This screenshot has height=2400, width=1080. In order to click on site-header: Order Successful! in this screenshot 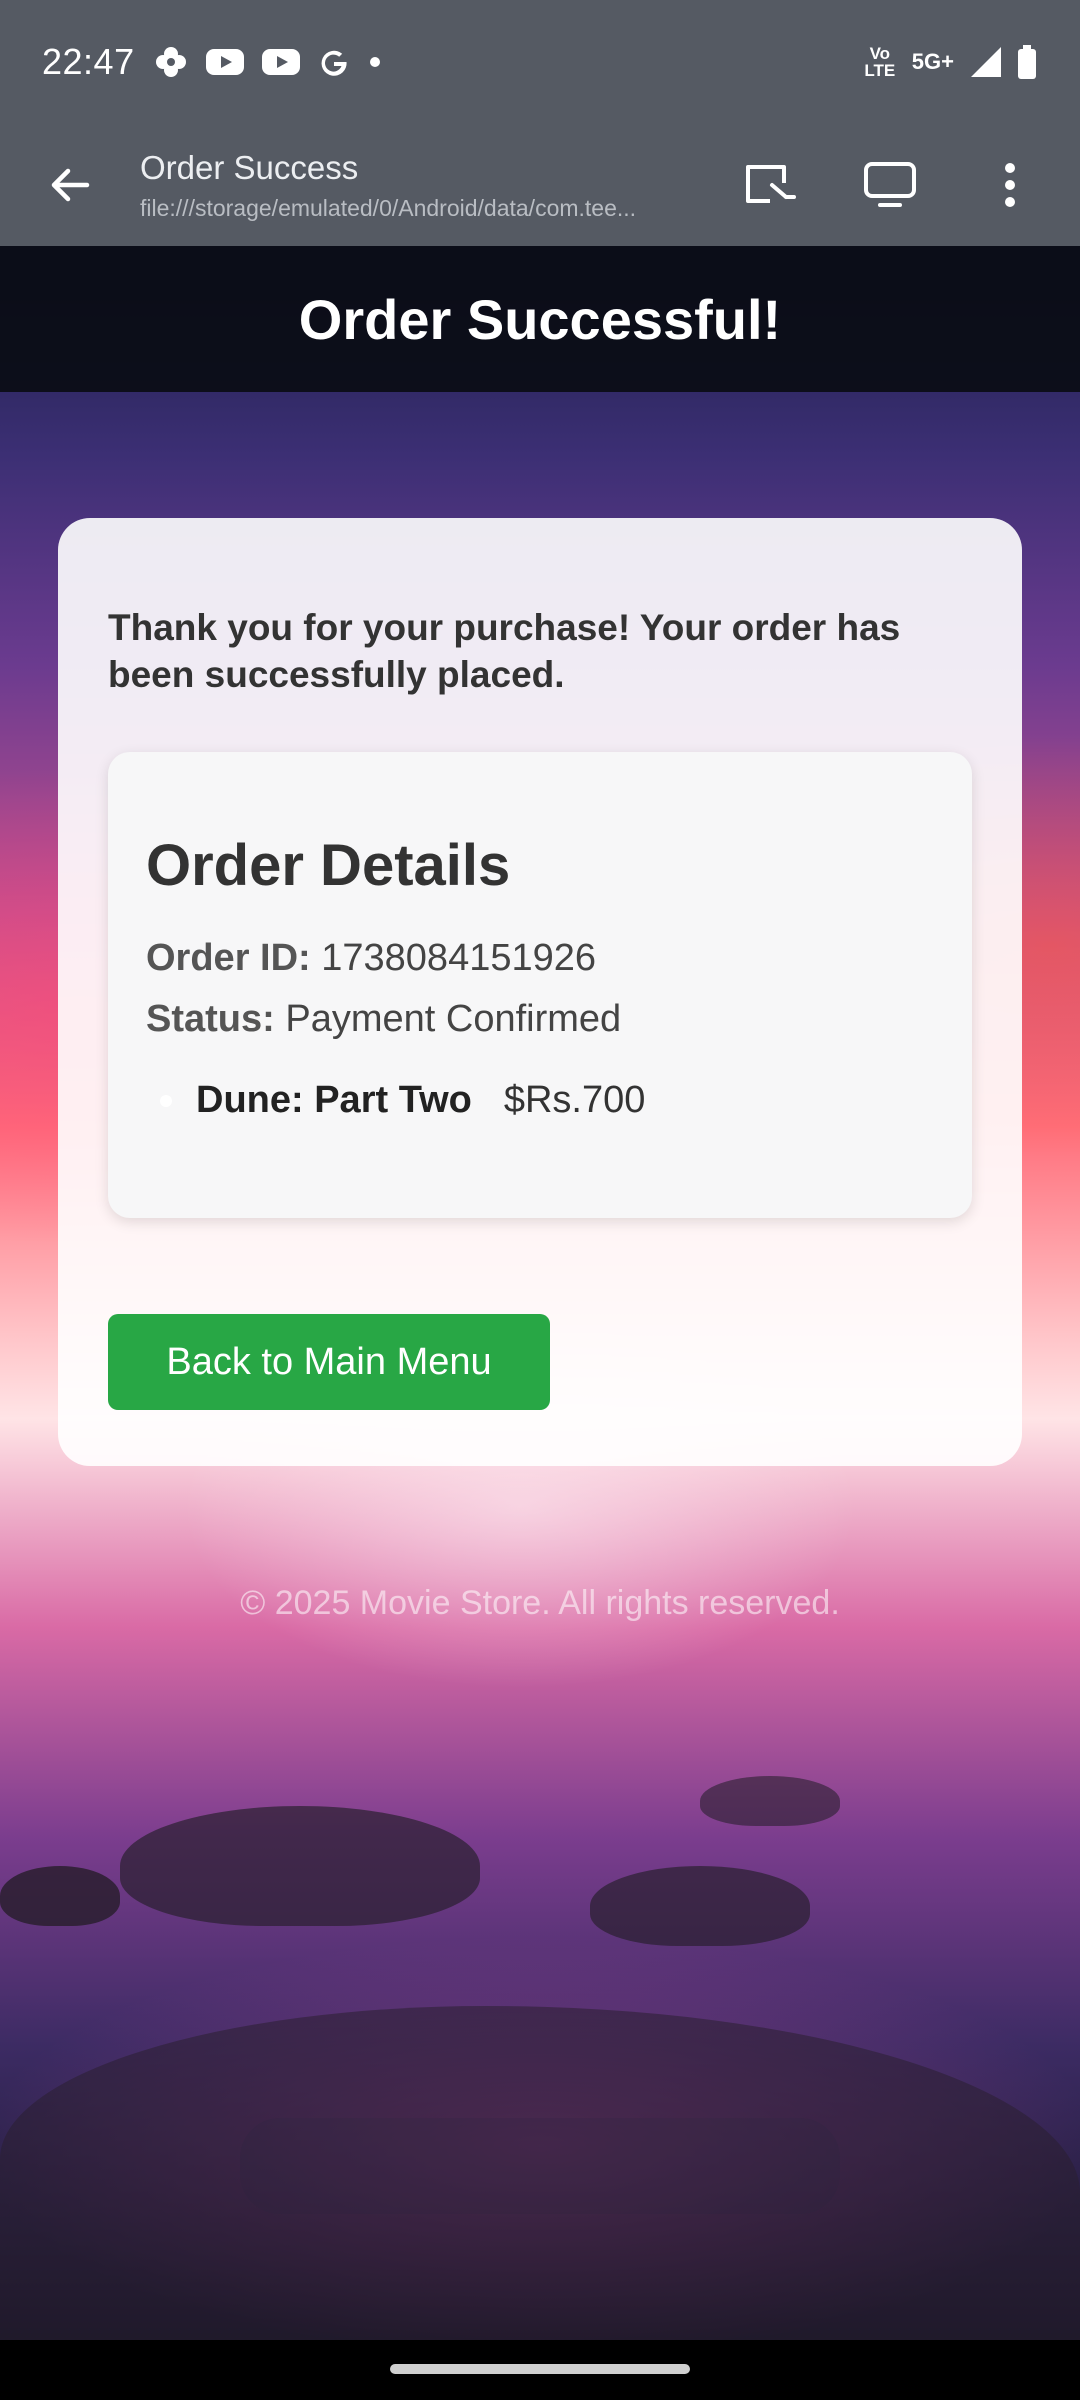, I will do `click(540, 319)`.